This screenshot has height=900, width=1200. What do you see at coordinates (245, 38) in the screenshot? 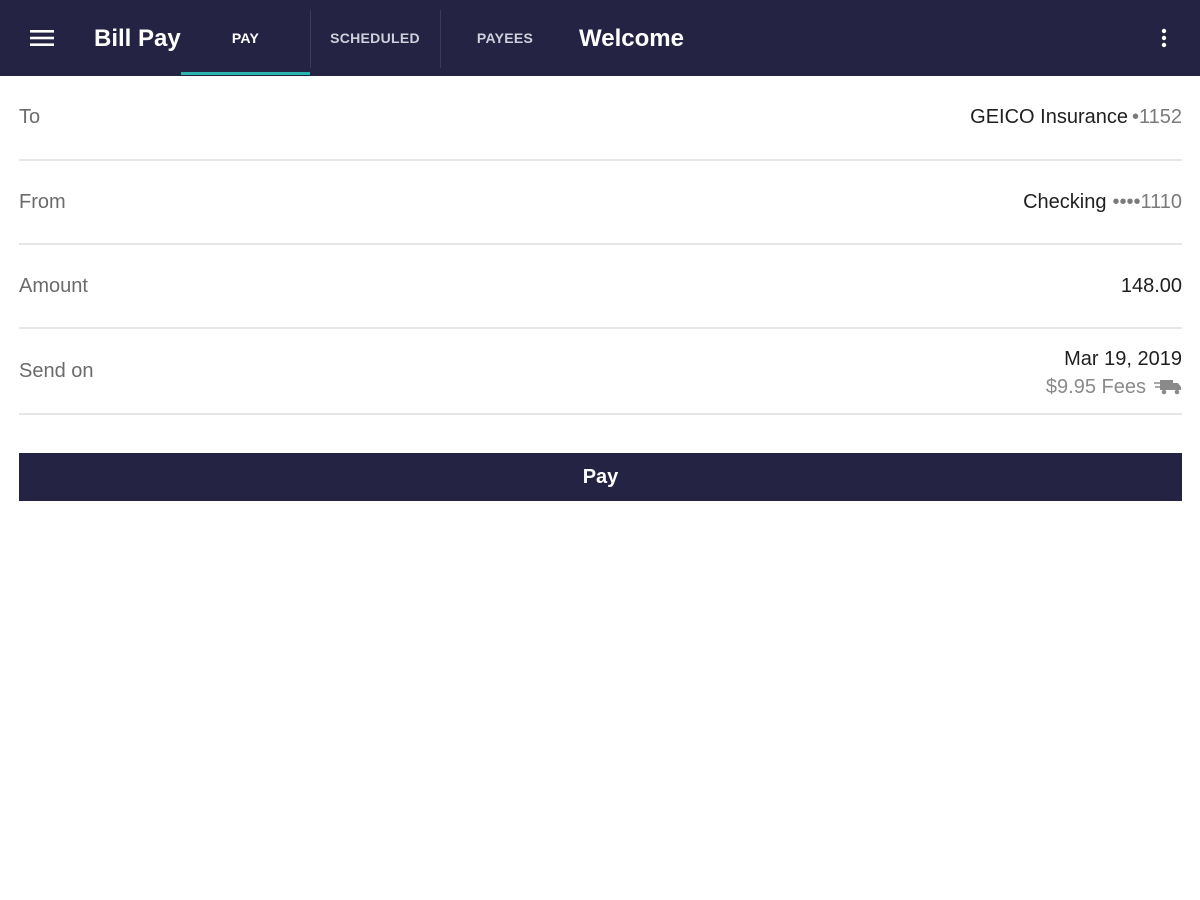
I see `tab-pay: PAY` at bounding box center [245, 38].